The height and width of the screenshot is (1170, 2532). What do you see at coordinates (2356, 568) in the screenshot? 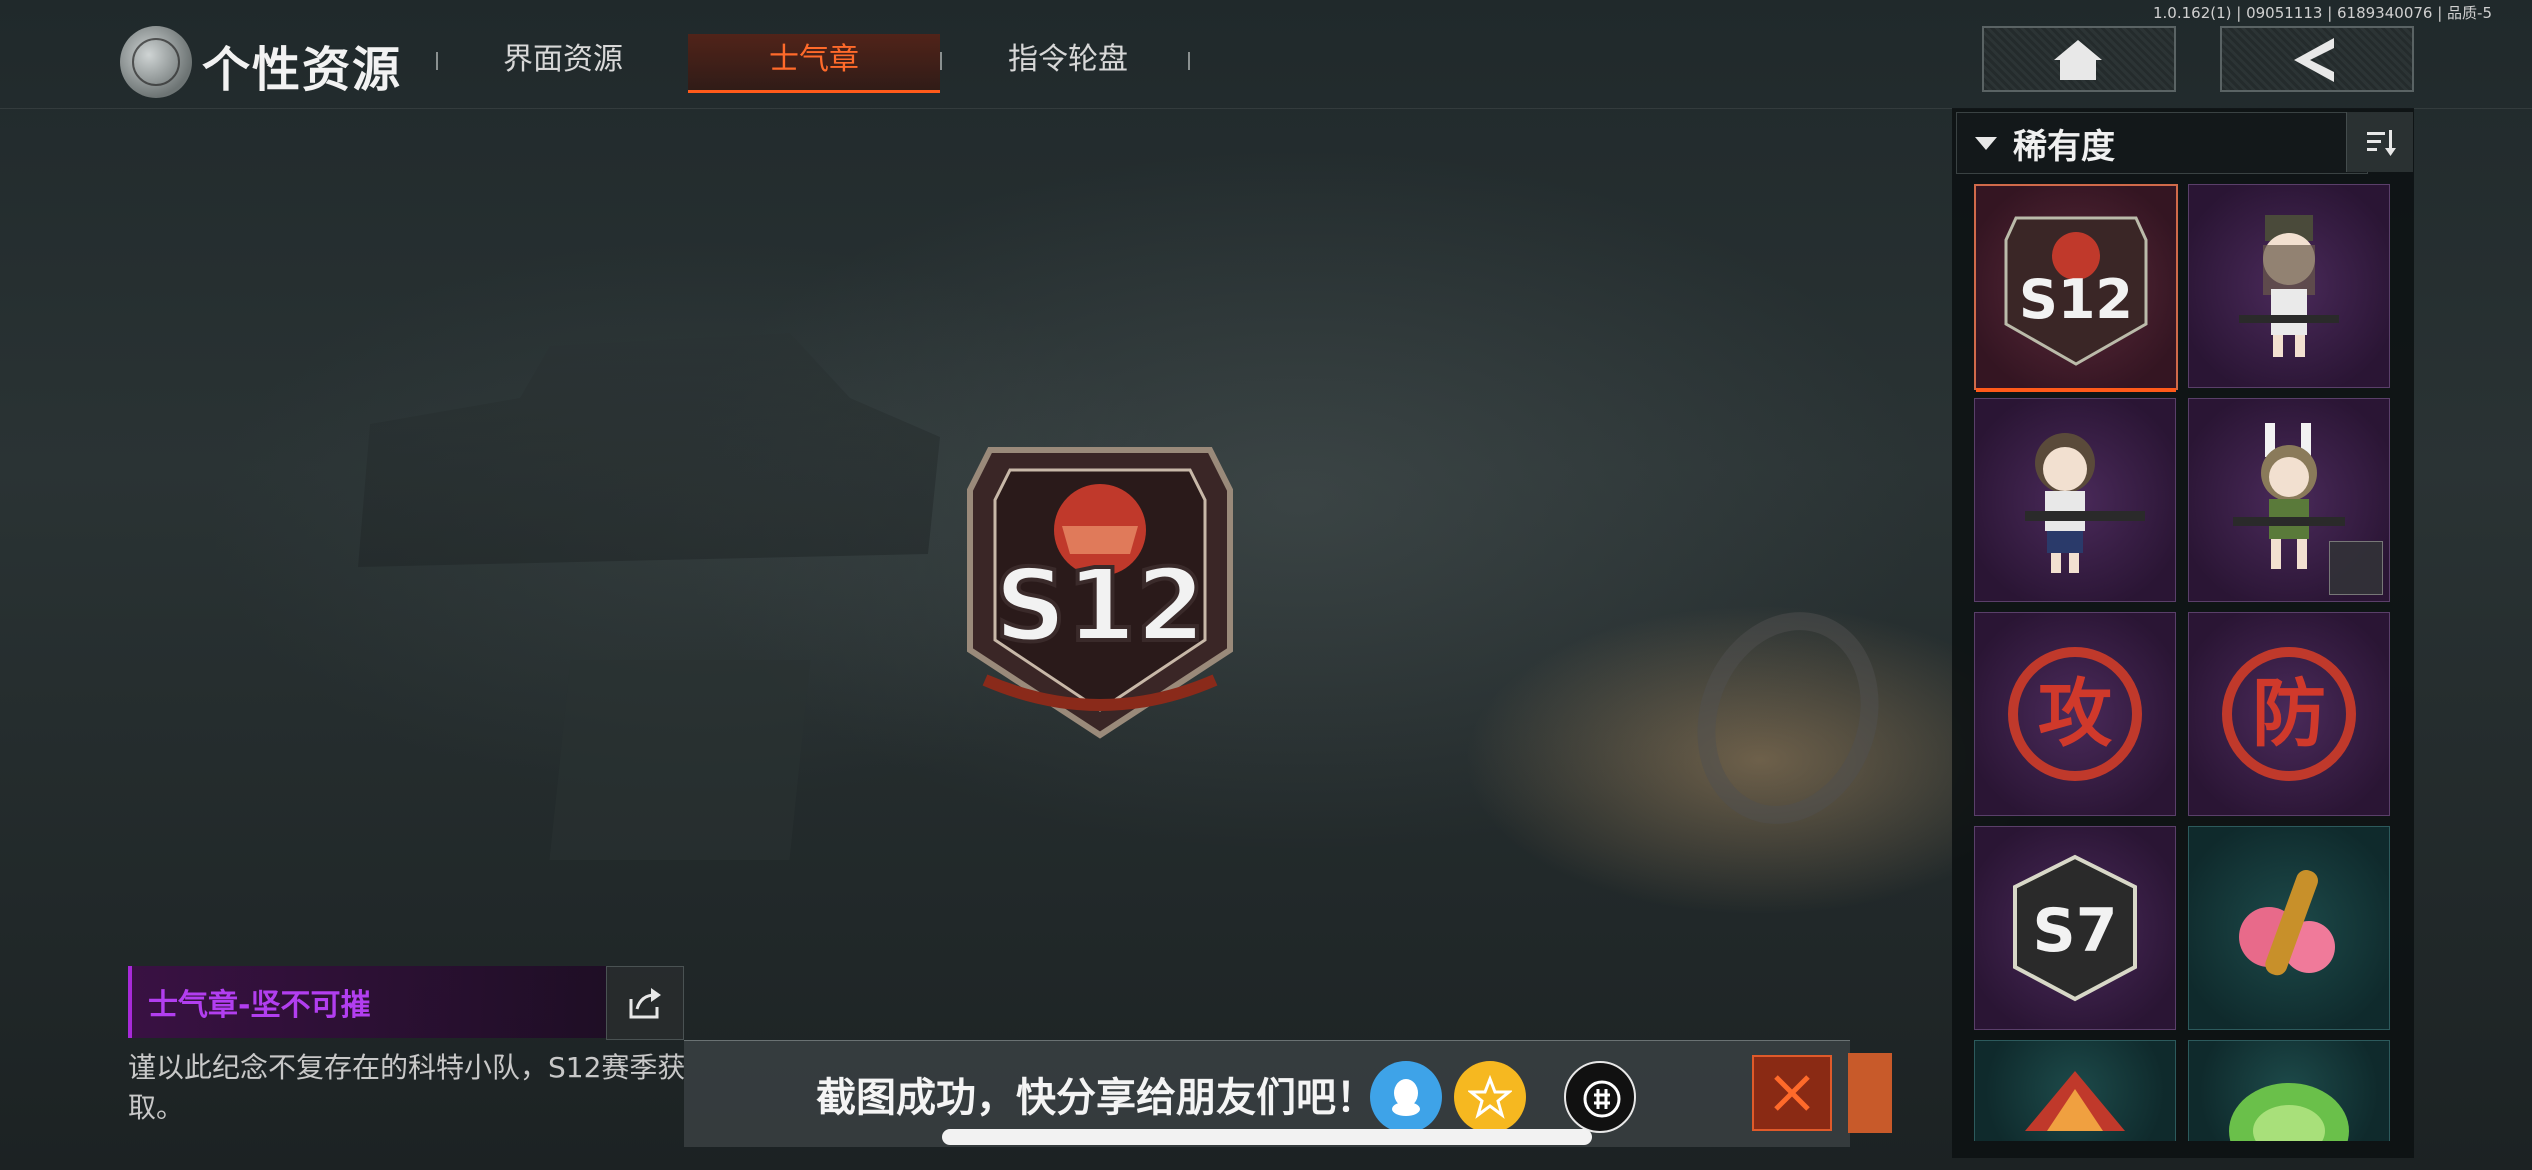
I see `locked-jacket-icon` at bounding box center [2356, 568].